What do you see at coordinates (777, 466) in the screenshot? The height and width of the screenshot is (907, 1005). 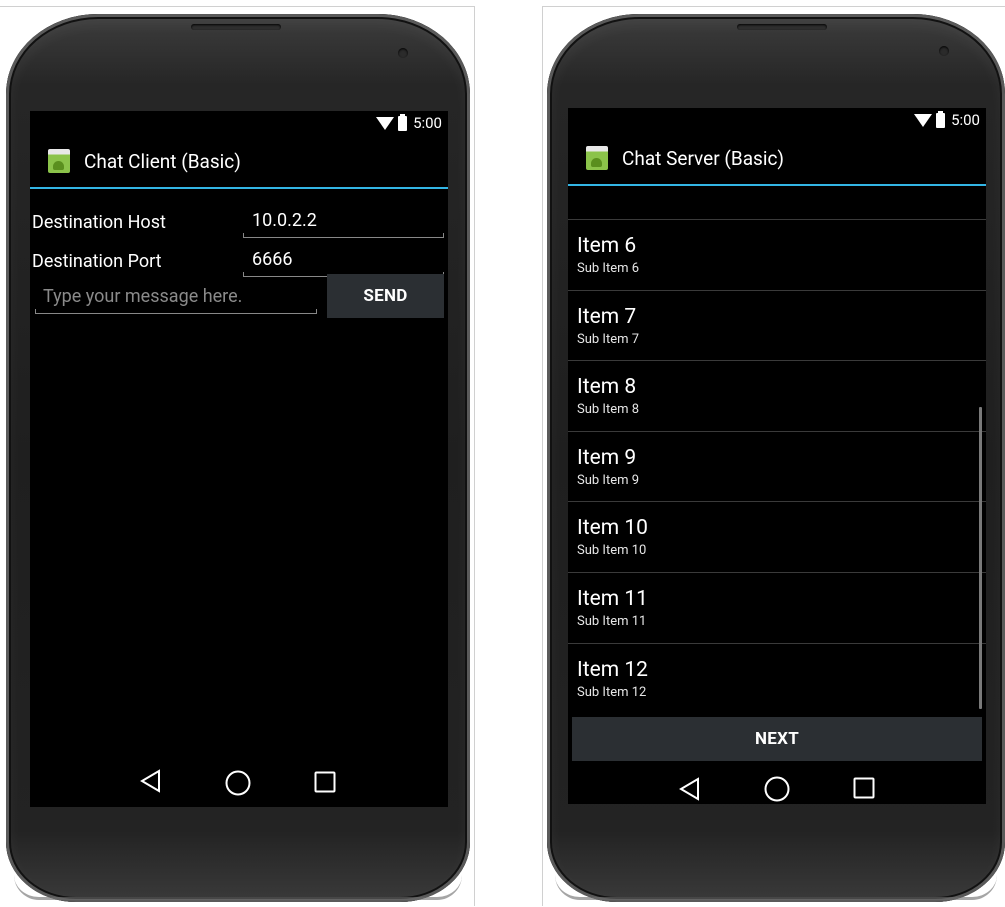 I see `list-item: Item 9 Sub Item 9` at bounding box center [777, 466].